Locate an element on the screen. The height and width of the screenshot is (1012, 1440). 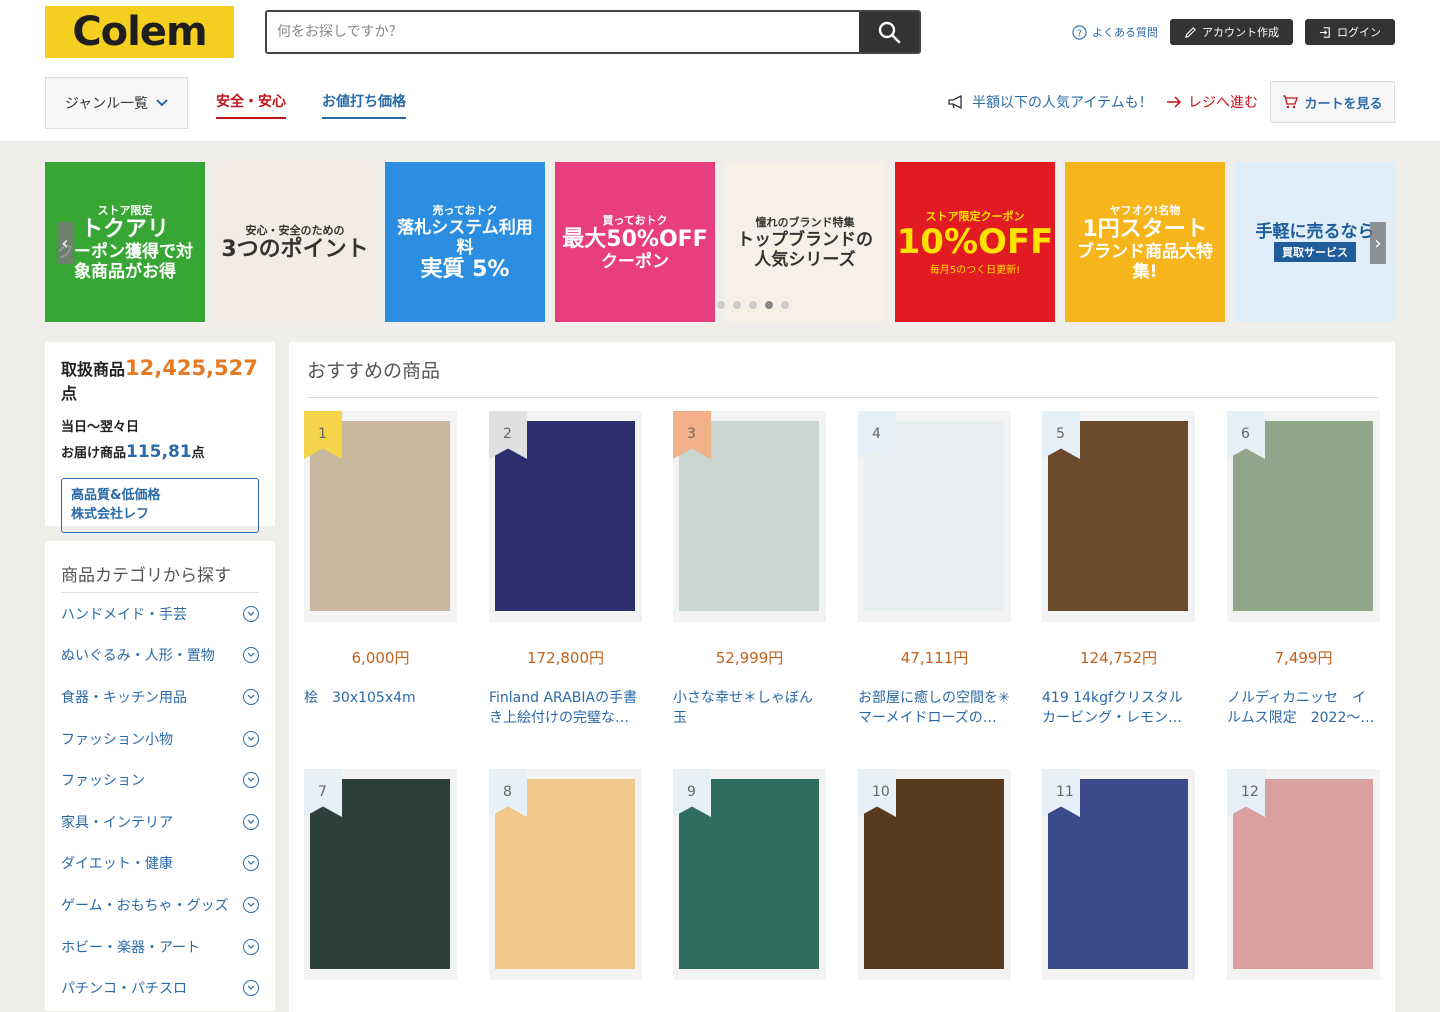
total-label: 取扱商品 is located at coordinates (93, 369).